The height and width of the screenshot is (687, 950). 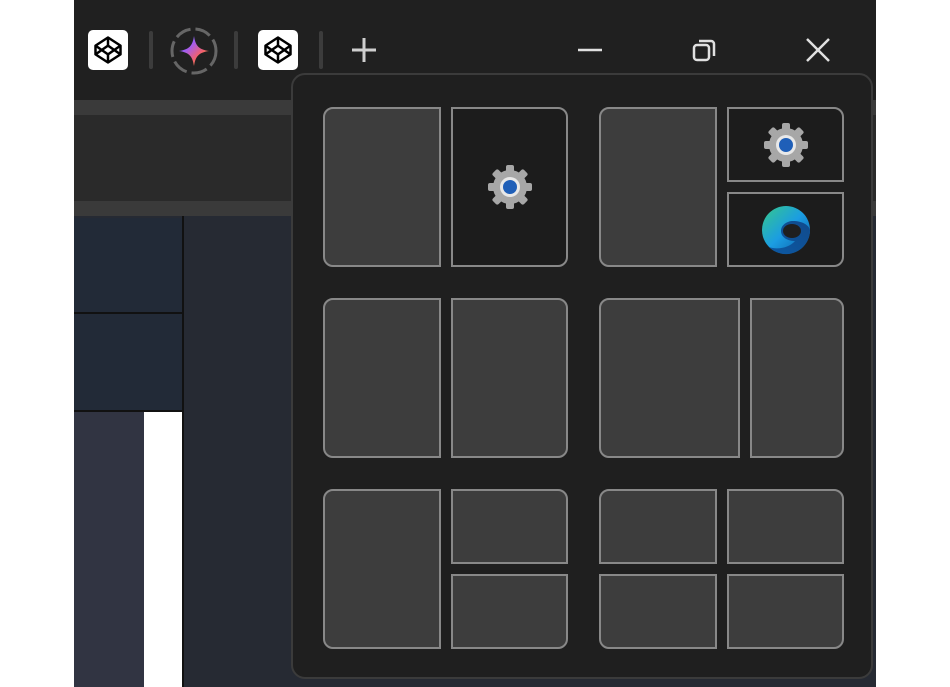 What do you see at coordinates (183, 451) in the screenshot?
I see `content-divider` at bounding box center [183, 451].